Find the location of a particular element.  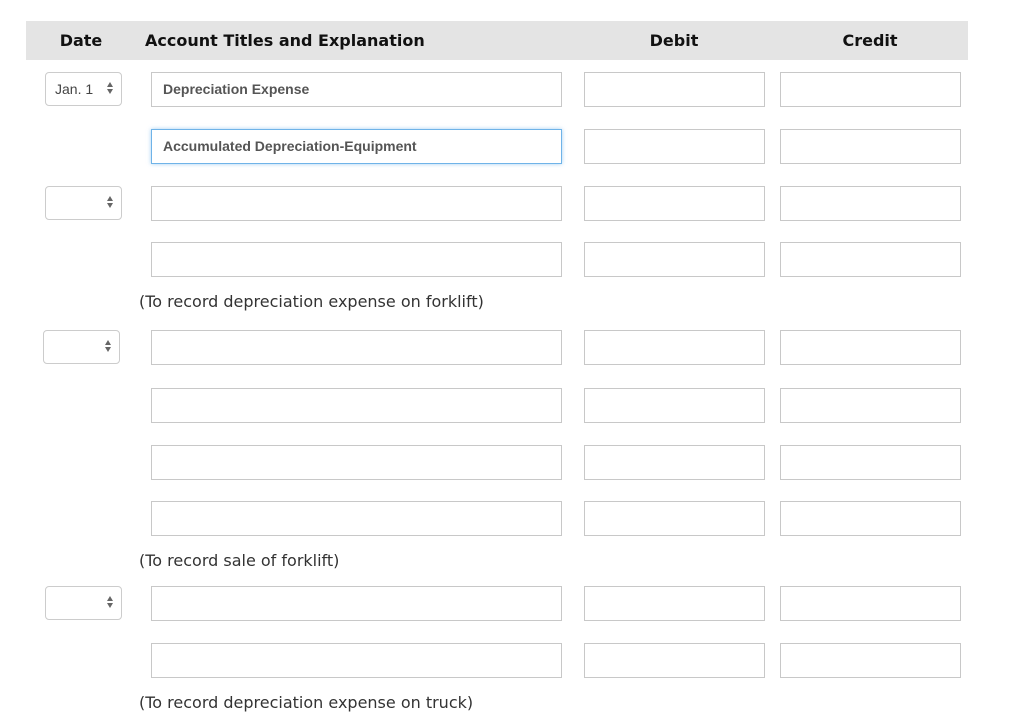

header-account: Account Titles and Explanation is located at coordinates (285, 40).